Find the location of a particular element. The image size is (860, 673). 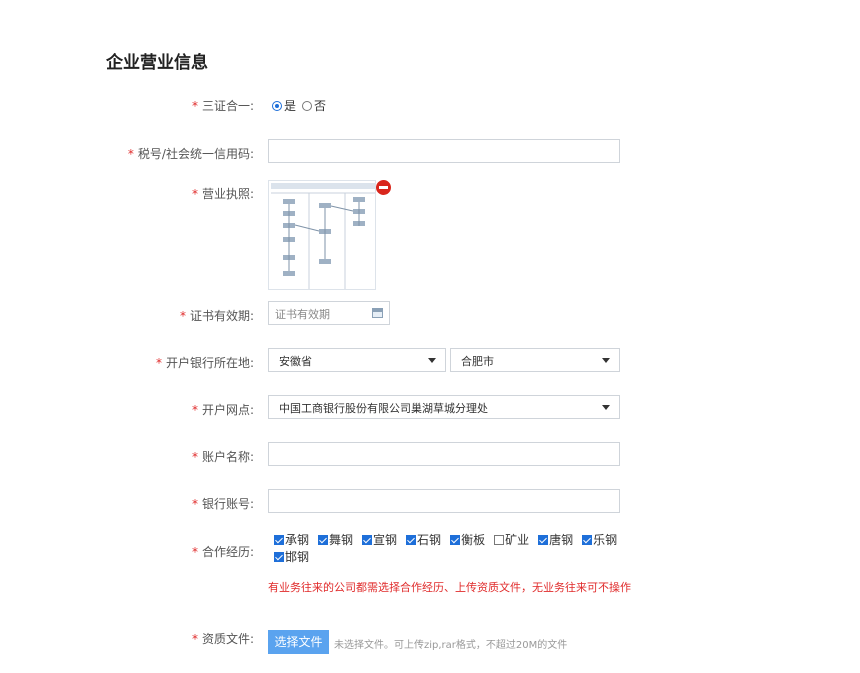

cert-validity-label: * 证书有效期: is located at coordinates (216, 316).